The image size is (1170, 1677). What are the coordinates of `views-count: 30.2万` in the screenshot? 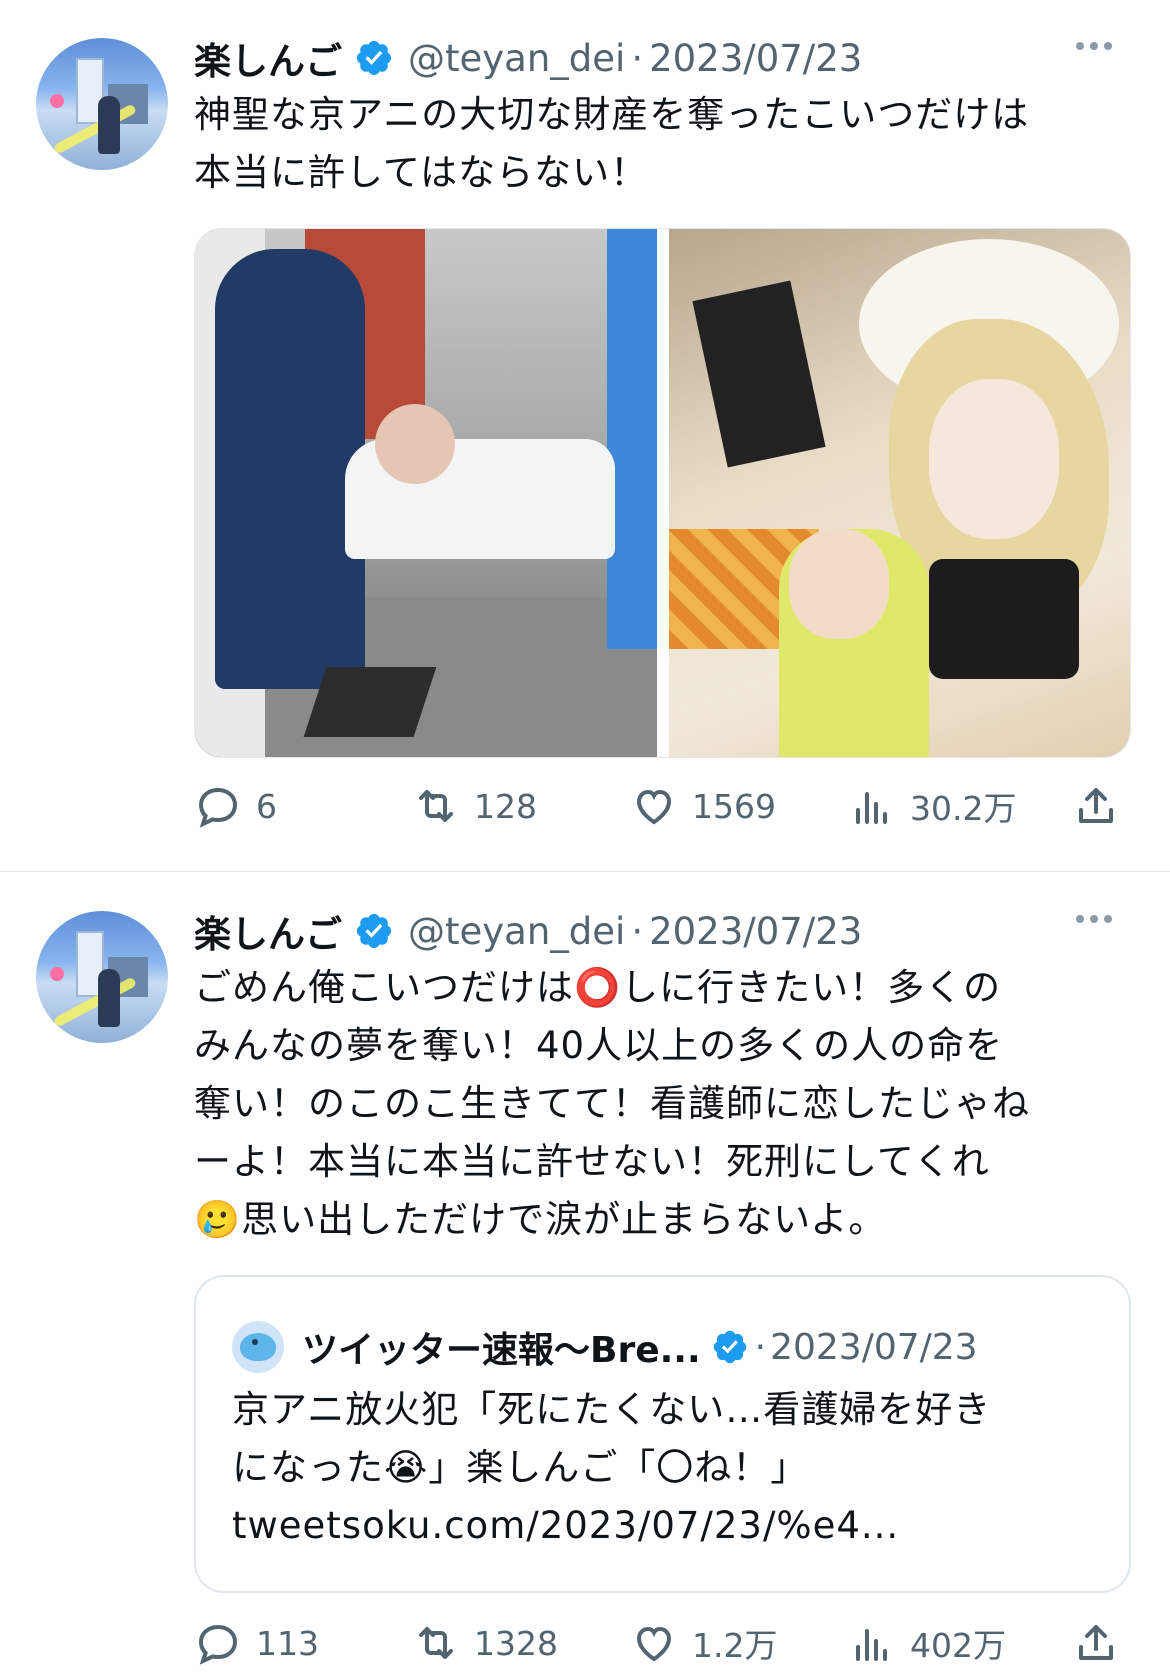 It's located at (963, 808).